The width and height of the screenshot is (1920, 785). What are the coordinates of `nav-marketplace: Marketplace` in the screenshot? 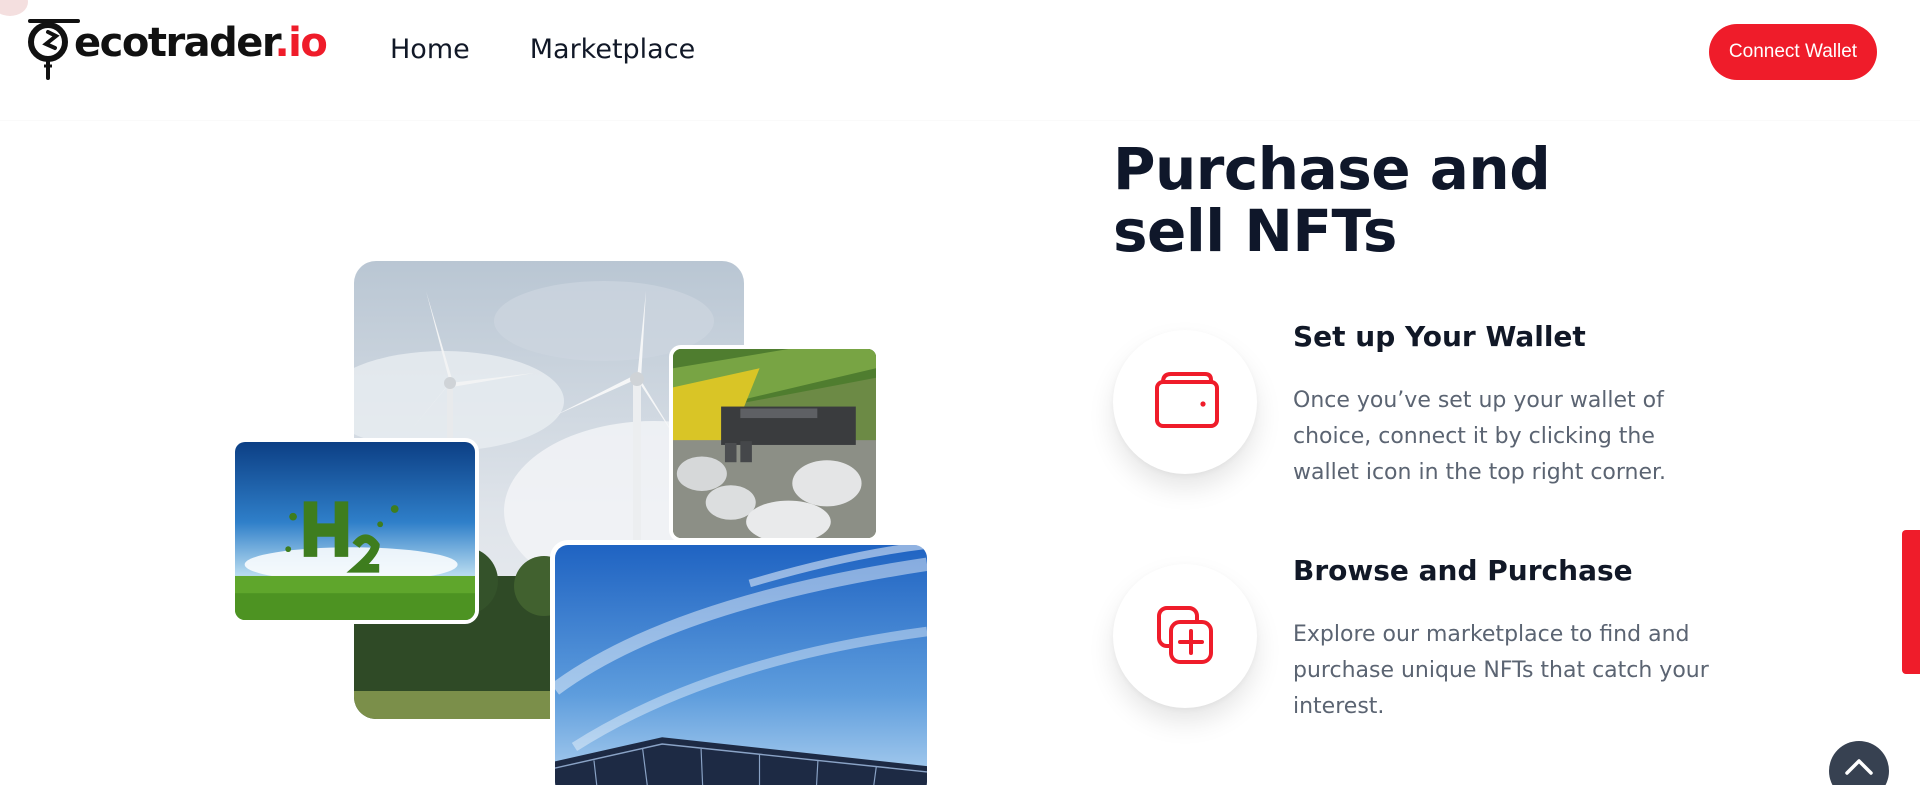 It's located at (612, 49).